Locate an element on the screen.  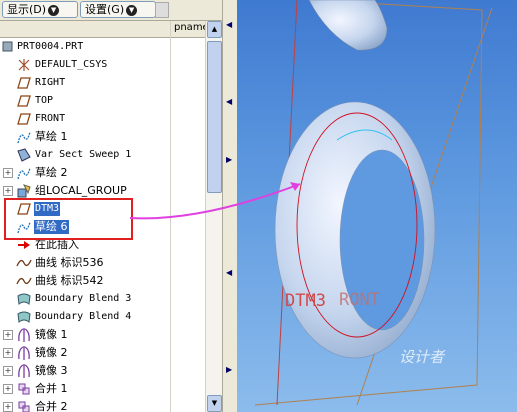
part-icon is located at coordinates (8, 47).